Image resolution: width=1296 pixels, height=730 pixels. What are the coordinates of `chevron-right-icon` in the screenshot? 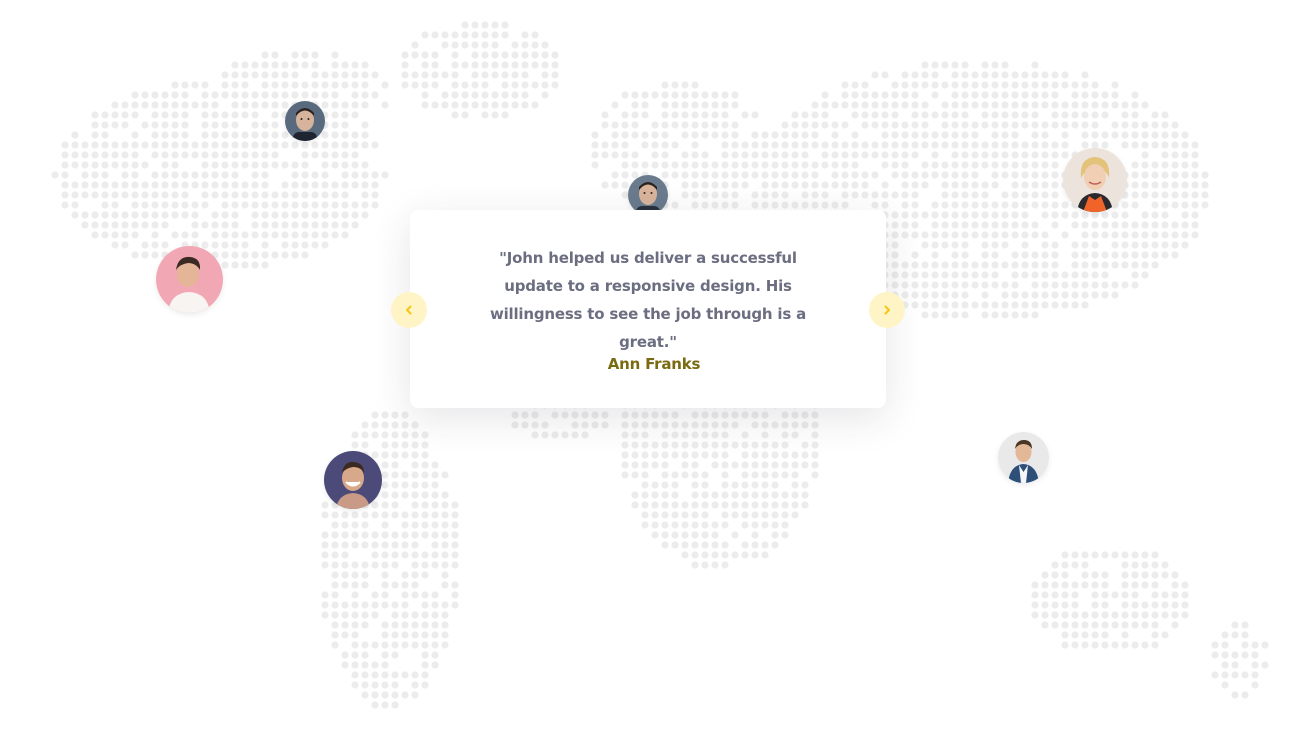 It's located at (887, 310).